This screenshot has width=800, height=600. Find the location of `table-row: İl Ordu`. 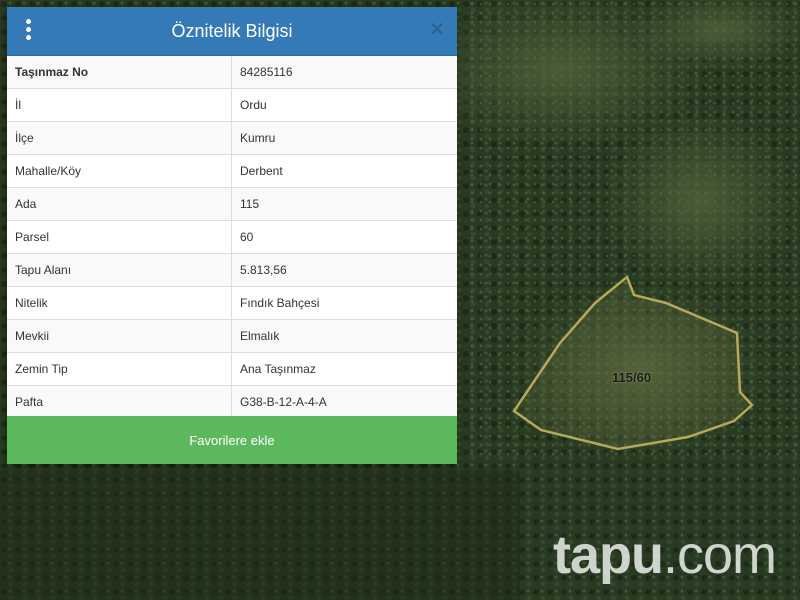

table-row: İl Ordu is located at coordinates (232, 105).